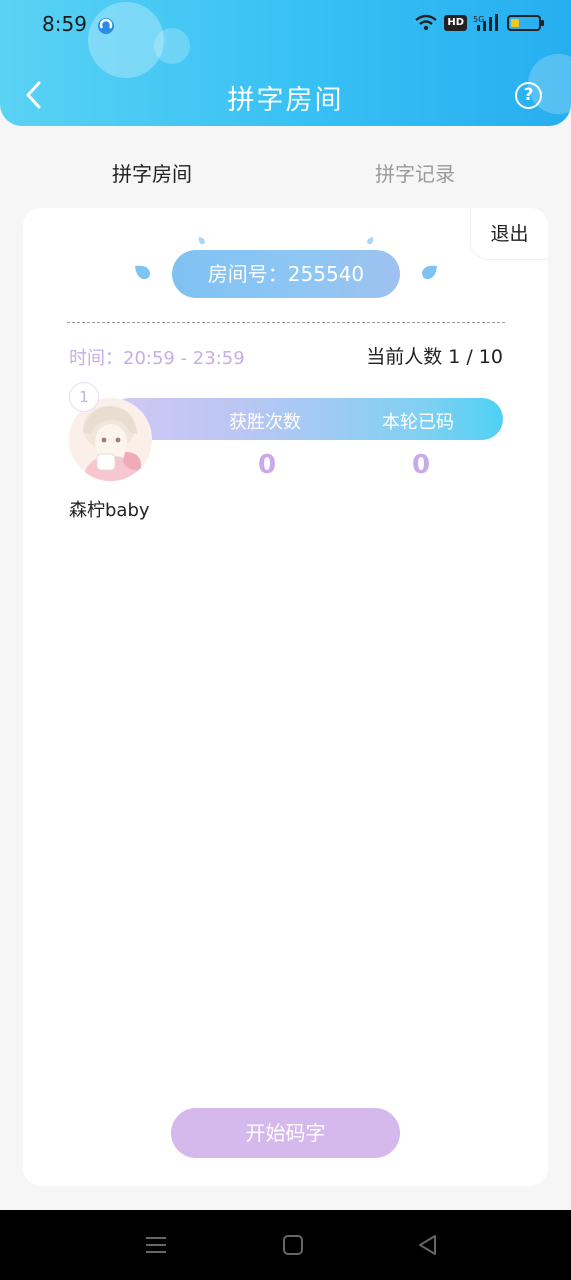  I want to click on network-type: 5G, so click(478, 19).